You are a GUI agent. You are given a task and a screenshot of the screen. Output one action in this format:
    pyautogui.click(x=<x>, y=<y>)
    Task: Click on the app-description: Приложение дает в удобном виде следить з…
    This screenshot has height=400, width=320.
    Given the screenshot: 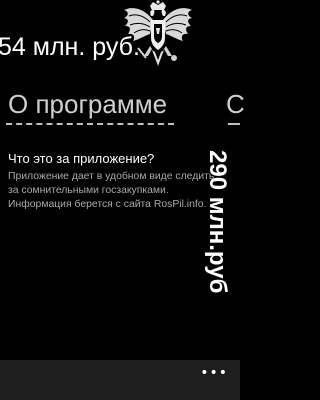 What is the action you would take?
    pyautogui.click(x=111, y=190)
    